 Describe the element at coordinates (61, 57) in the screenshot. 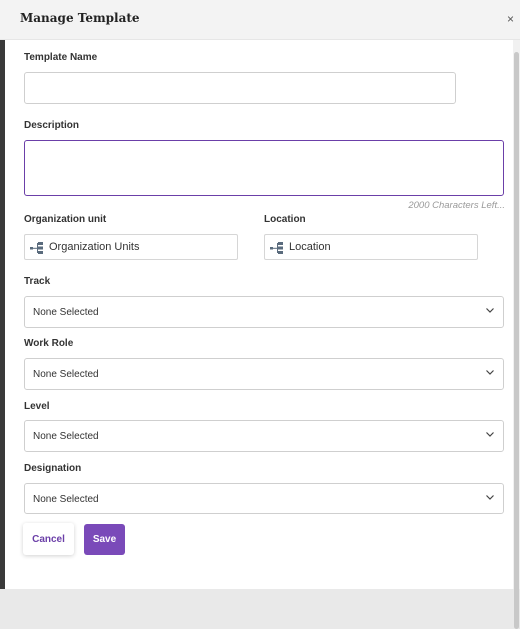

I see `template-name-label: Template Name` at that location.